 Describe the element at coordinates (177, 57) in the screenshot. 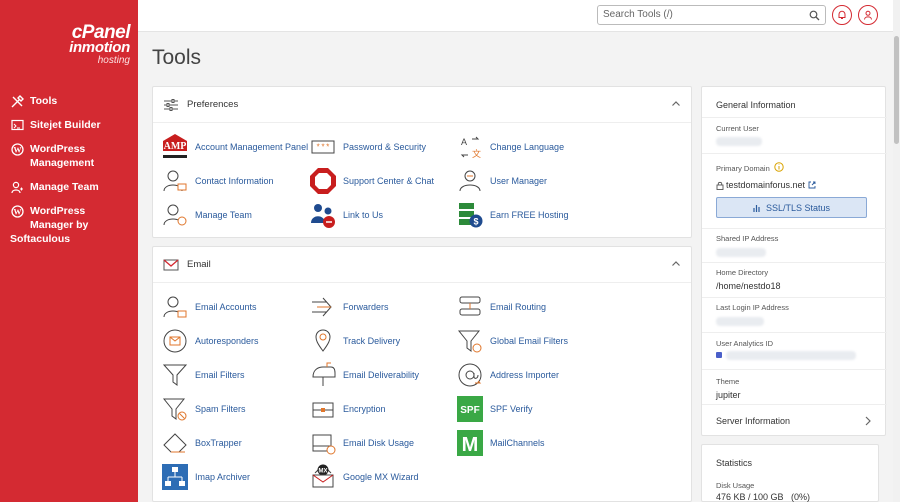

I see `page-title: Tools` at that location.